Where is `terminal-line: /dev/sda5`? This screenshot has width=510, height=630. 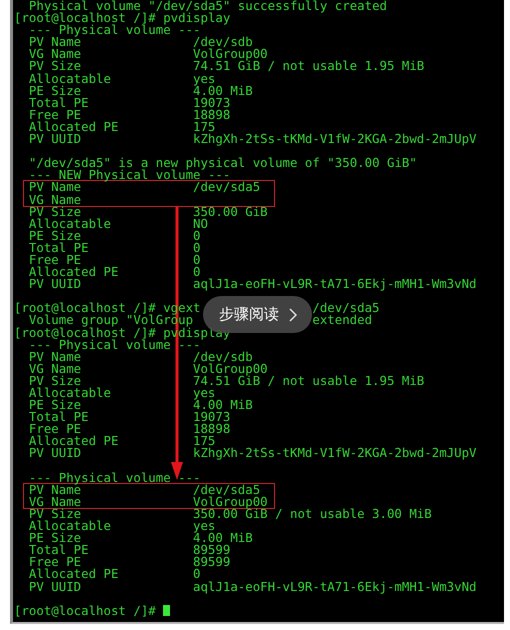
terminal-line: /dev/sda5 is located at coordinates (346, 308).